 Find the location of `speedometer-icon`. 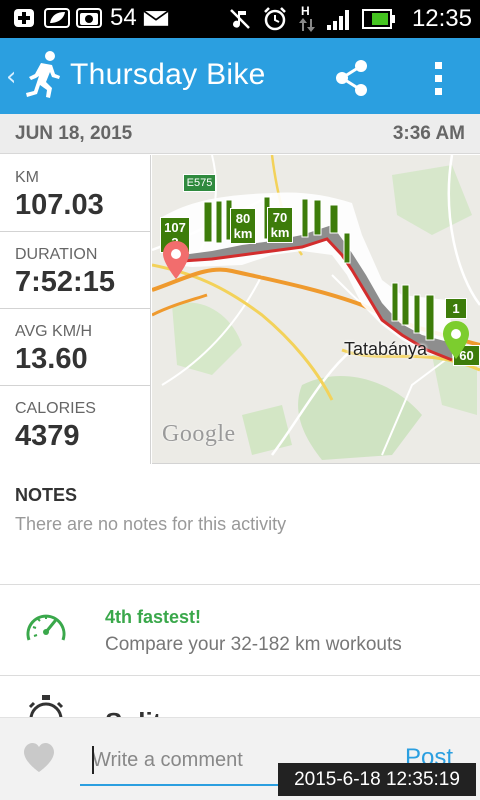

speedometer-icon is located at coordinates (46, 627).